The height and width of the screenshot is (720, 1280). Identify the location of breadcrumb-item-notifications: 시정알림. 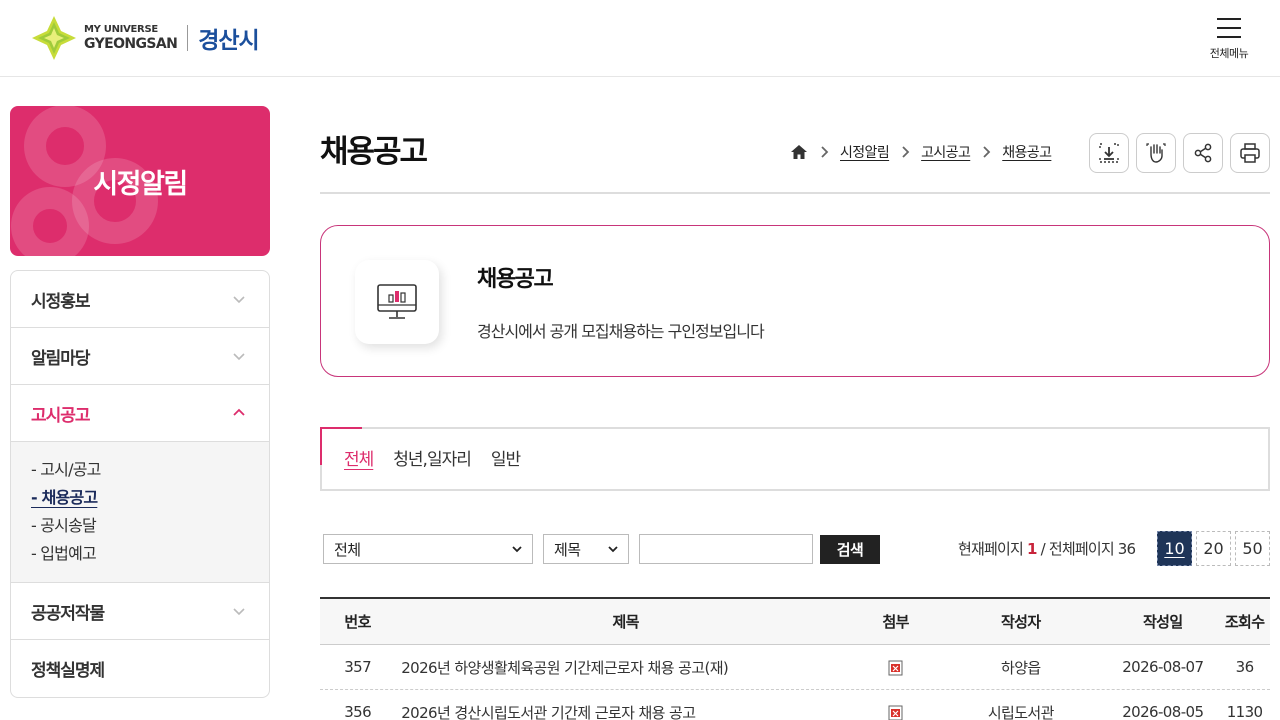
(865, 152).